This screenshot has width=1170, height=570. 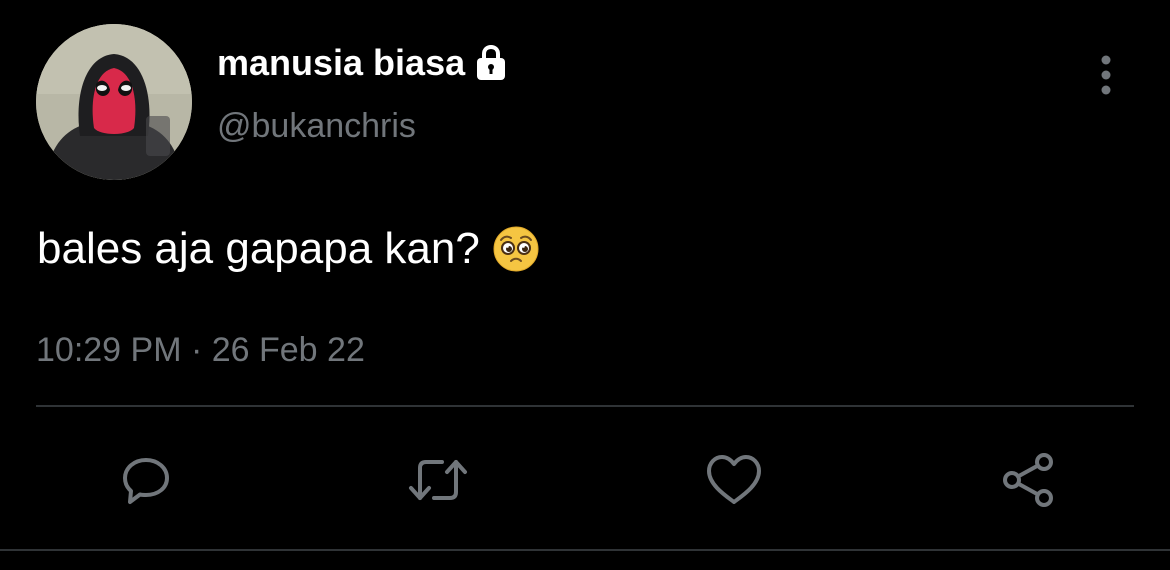 What do you see at coordinates (585, 406) in the screenshot?
I see `divider` at bounding box center [585, 406].